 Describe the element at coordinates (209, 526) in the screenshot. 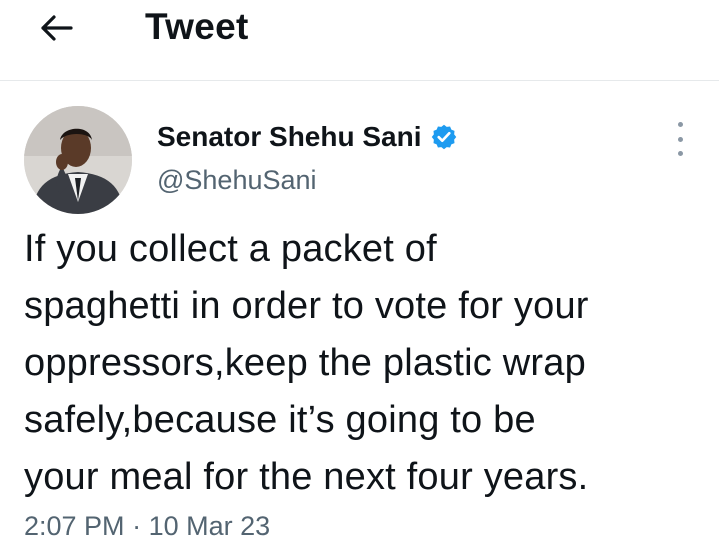

I see `tweet-date: 10 Mar 23` at that location.